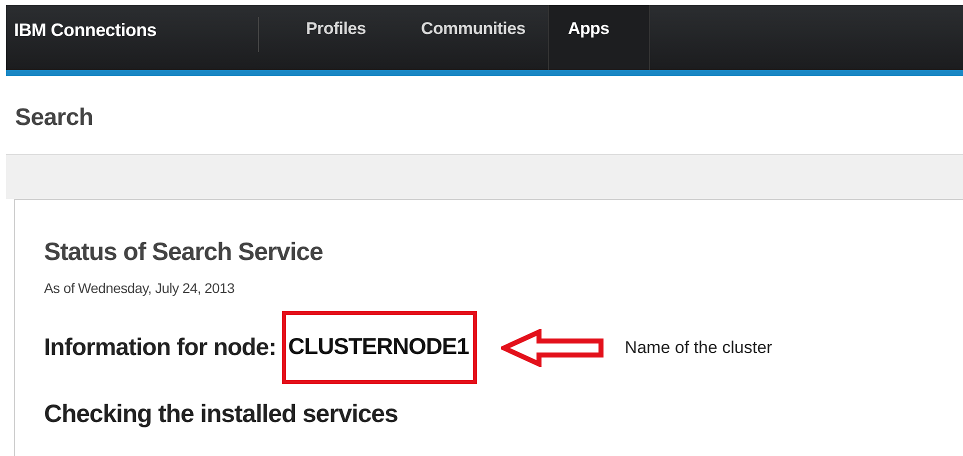 The image size is (963, 456). What do you see at coordinates (160, 348) in the screenshot?
I see `node-label: Information for node:` at bounding box center [160, 348].